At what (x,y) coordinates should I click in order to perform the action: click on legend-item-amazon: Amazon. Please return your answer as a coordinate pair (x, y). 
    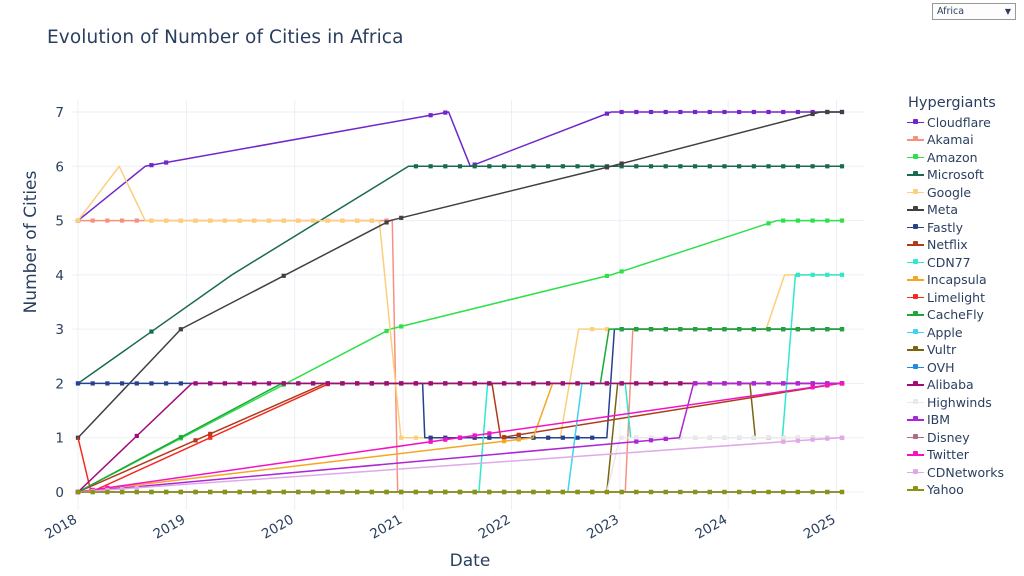
    Looking at the image, I should click on (963, 158).